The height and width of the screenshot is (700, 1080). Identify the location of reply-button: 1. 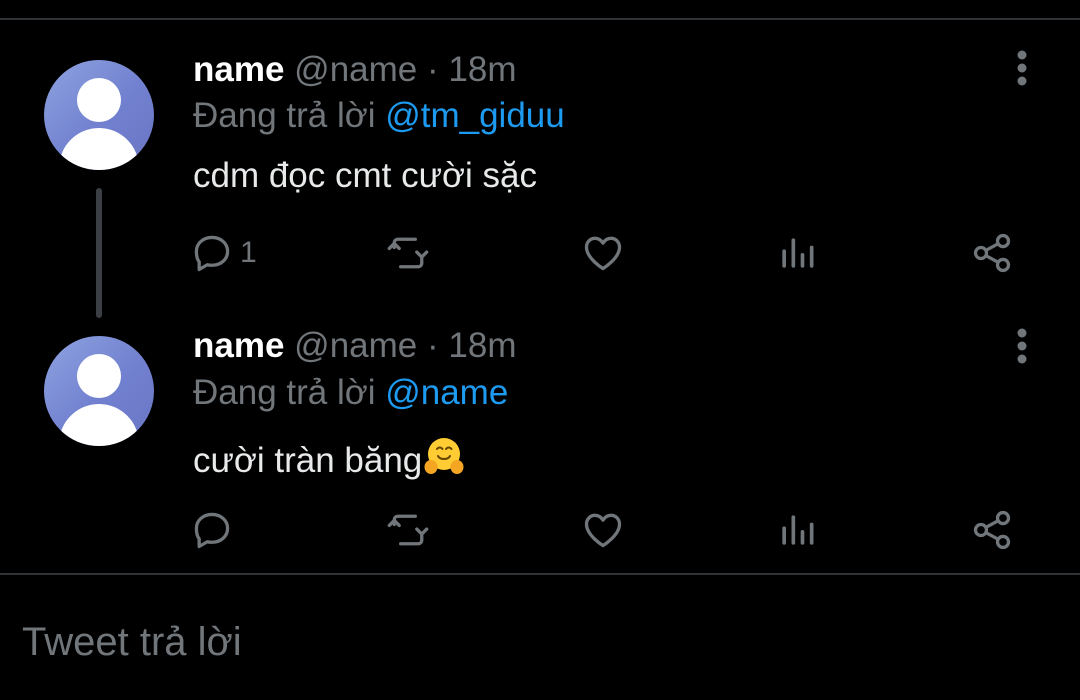
(223, 253).